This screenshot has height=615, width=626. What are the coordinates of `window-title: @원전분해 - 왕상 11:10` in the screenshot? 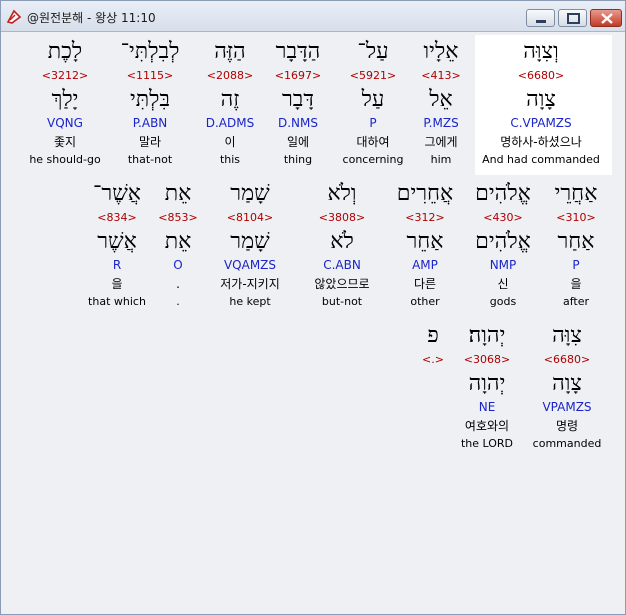 It's located at (91, 18).